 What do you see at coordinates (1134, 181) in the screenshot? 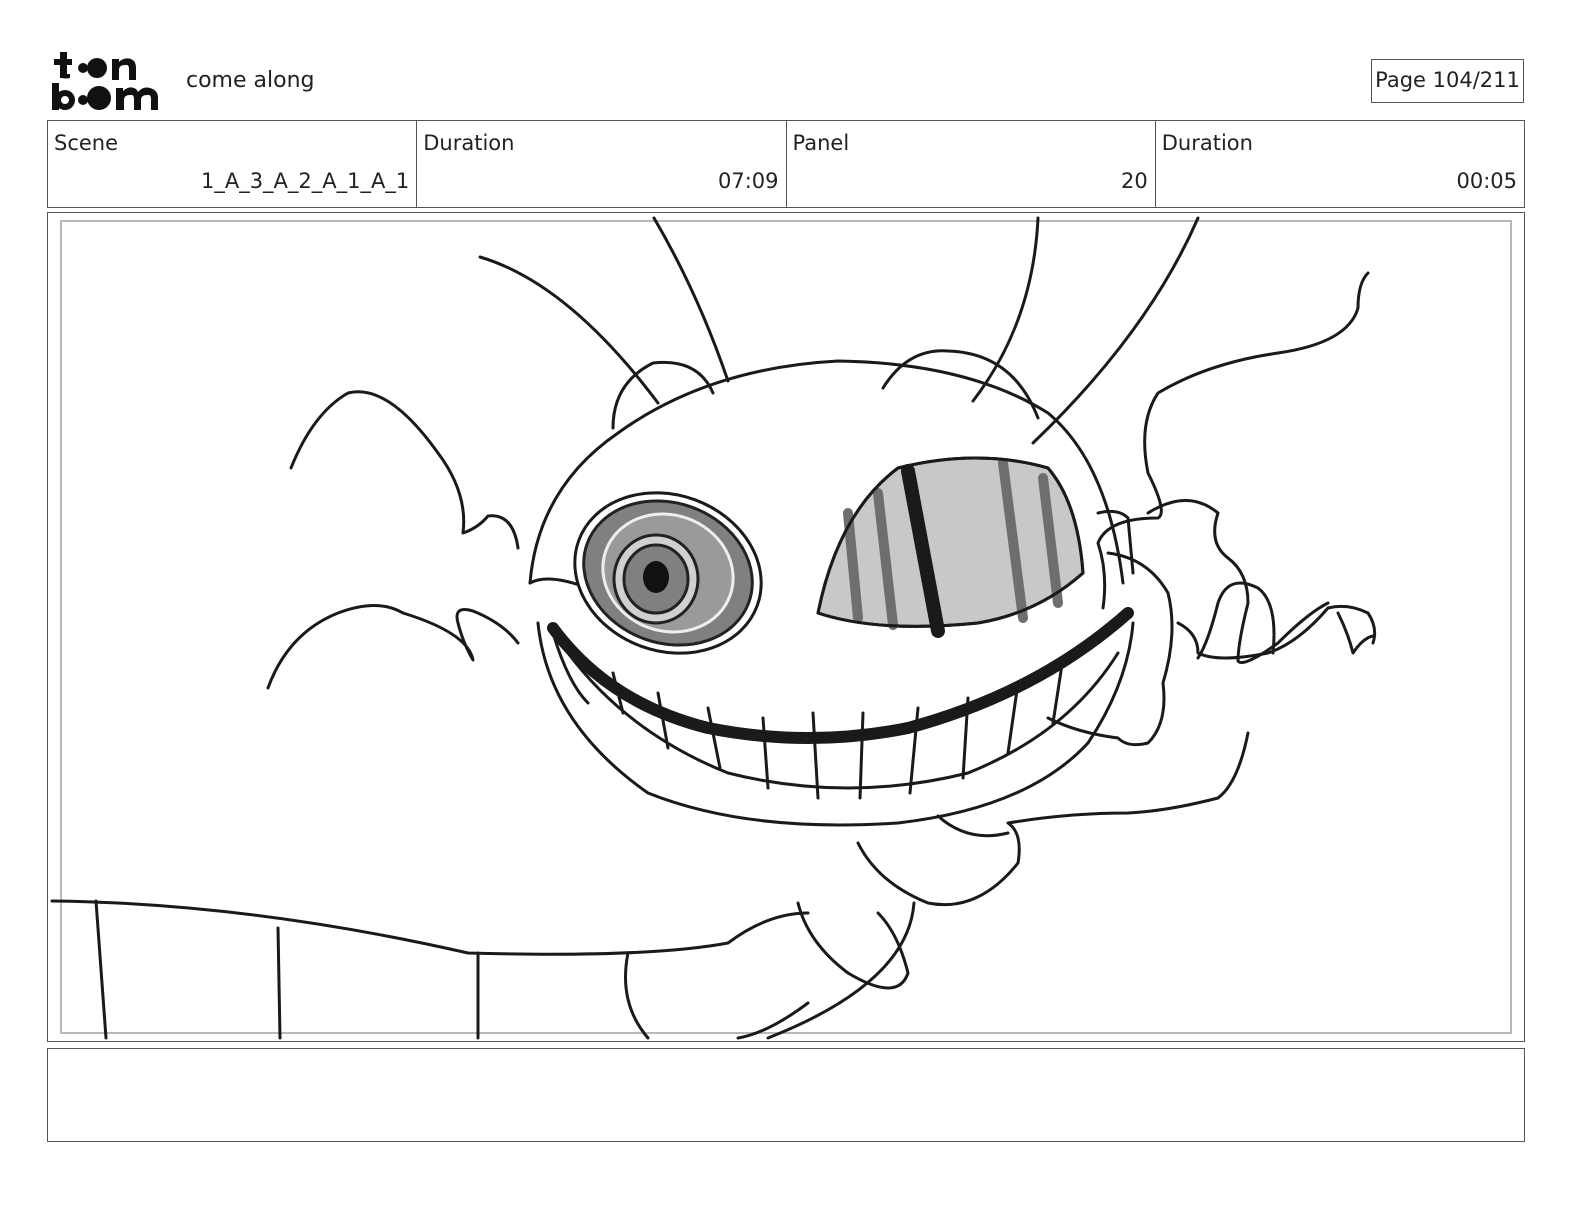
I see `panel-value: 20` at bounding box center [1134, 181].